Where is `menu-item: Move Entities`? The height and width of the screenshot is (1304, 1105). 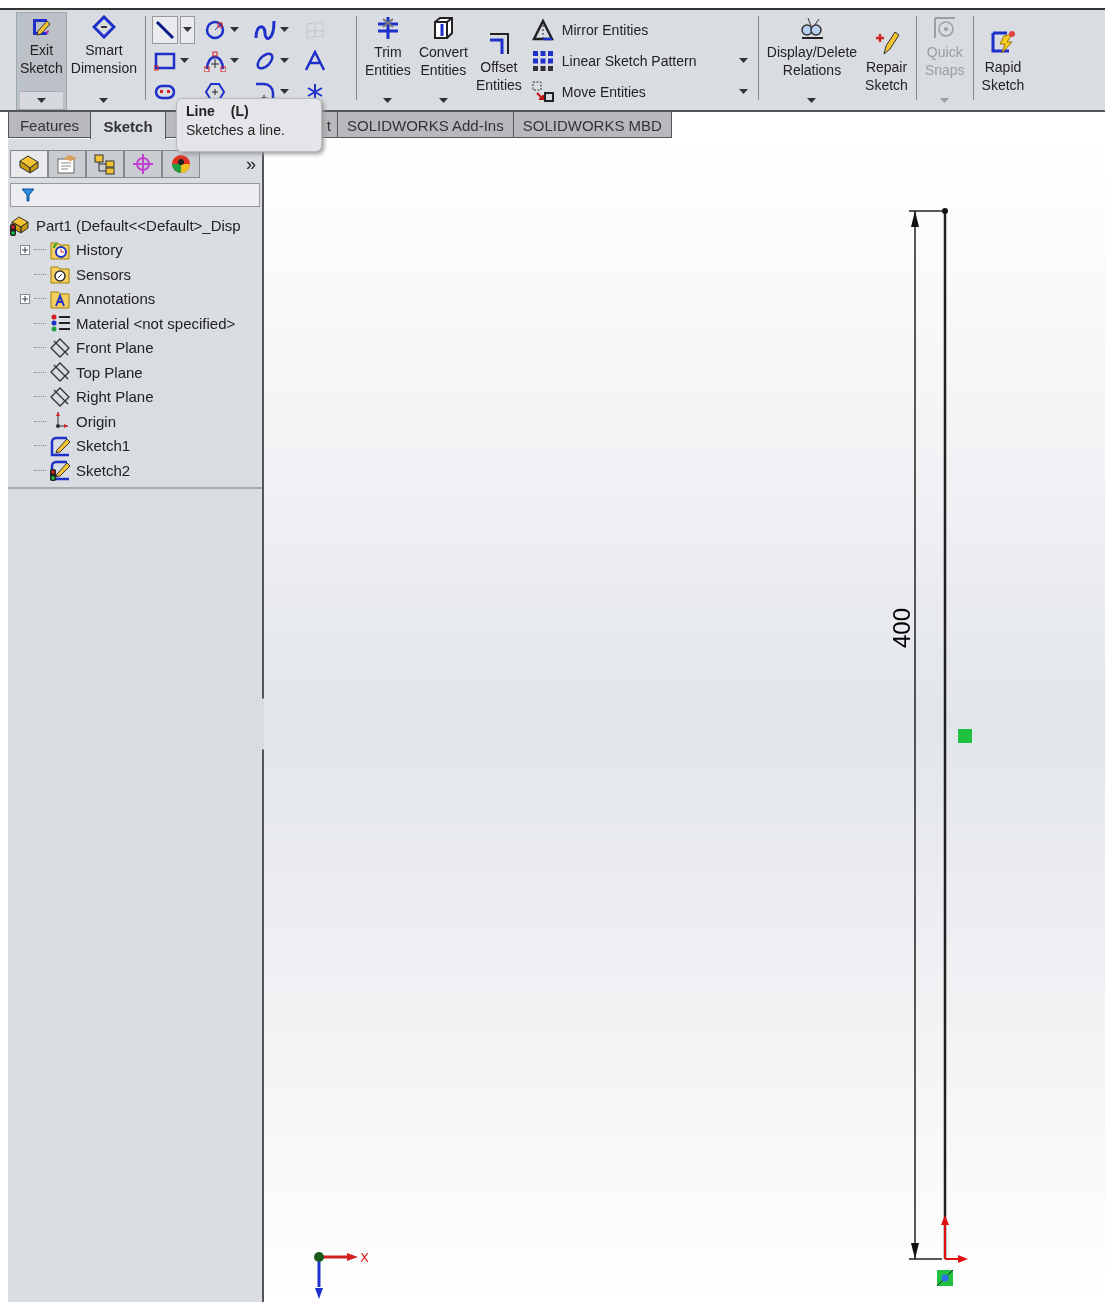
menu-item: Move Entities is located at coordinates (646, 91).